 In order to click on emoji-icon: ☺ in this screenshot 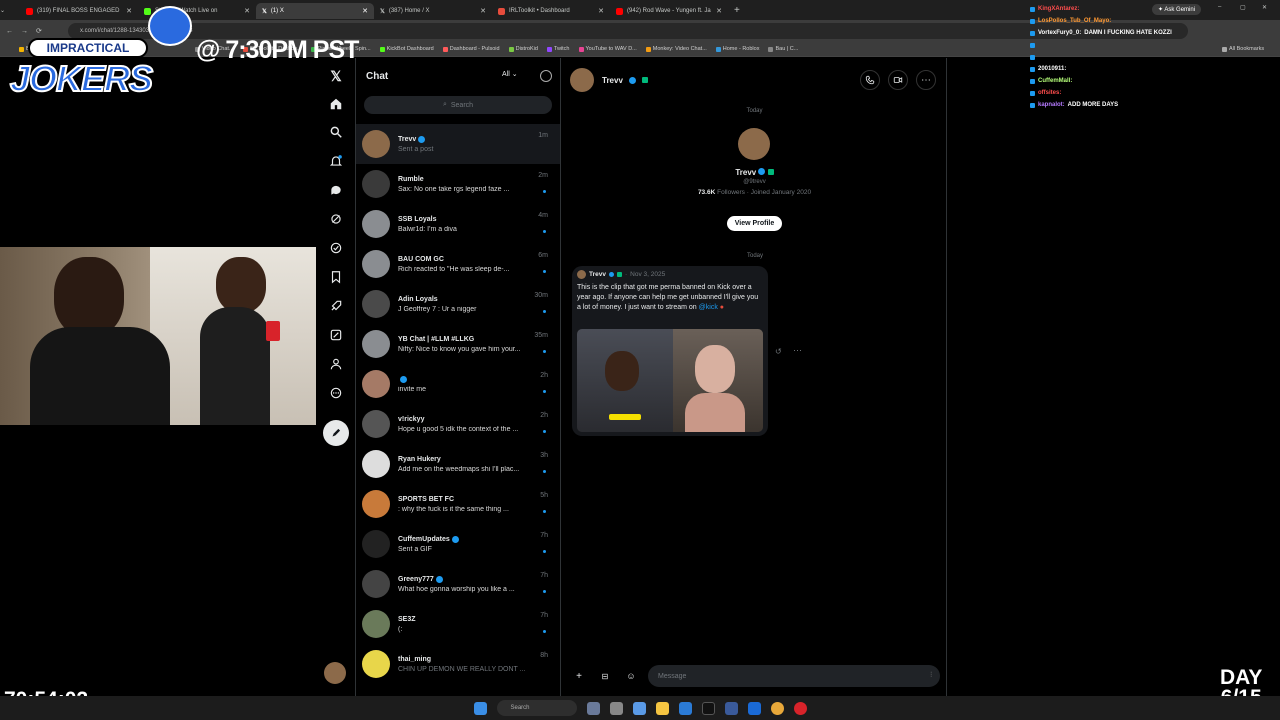, I will do `click(631, 676)`.